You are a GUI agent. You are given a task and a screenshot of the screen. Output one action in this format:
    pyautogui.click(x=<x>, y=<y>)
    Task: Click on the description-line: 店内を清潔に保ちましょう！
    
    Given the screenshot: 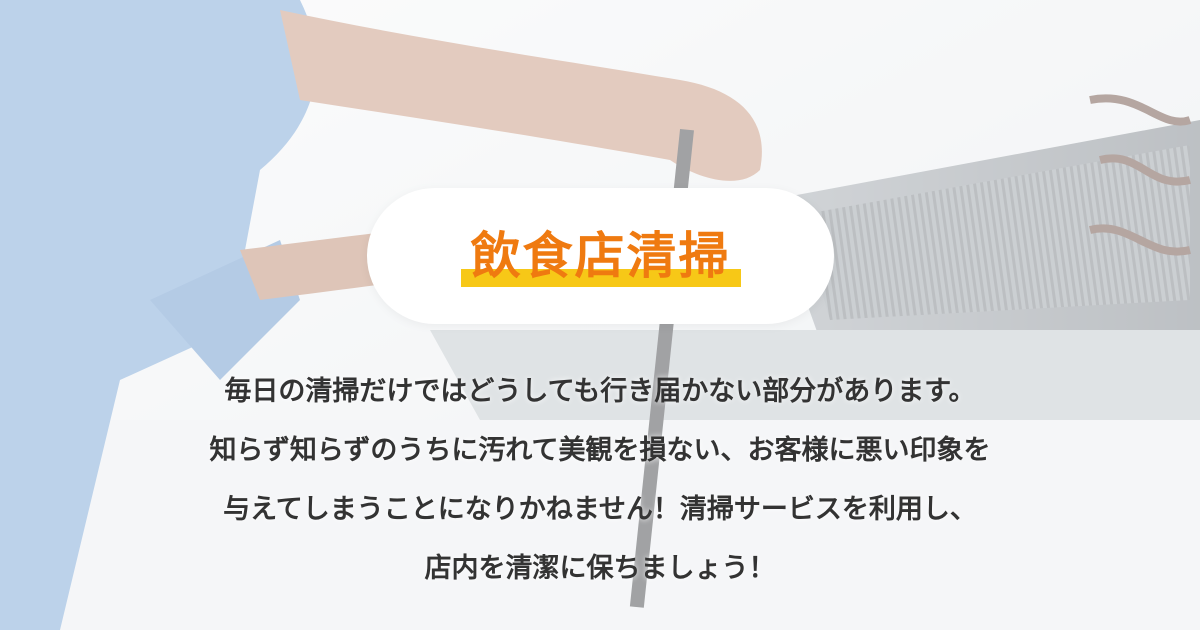 What is the action you would take?
    pyautogui.click(x=600, y=568)
    